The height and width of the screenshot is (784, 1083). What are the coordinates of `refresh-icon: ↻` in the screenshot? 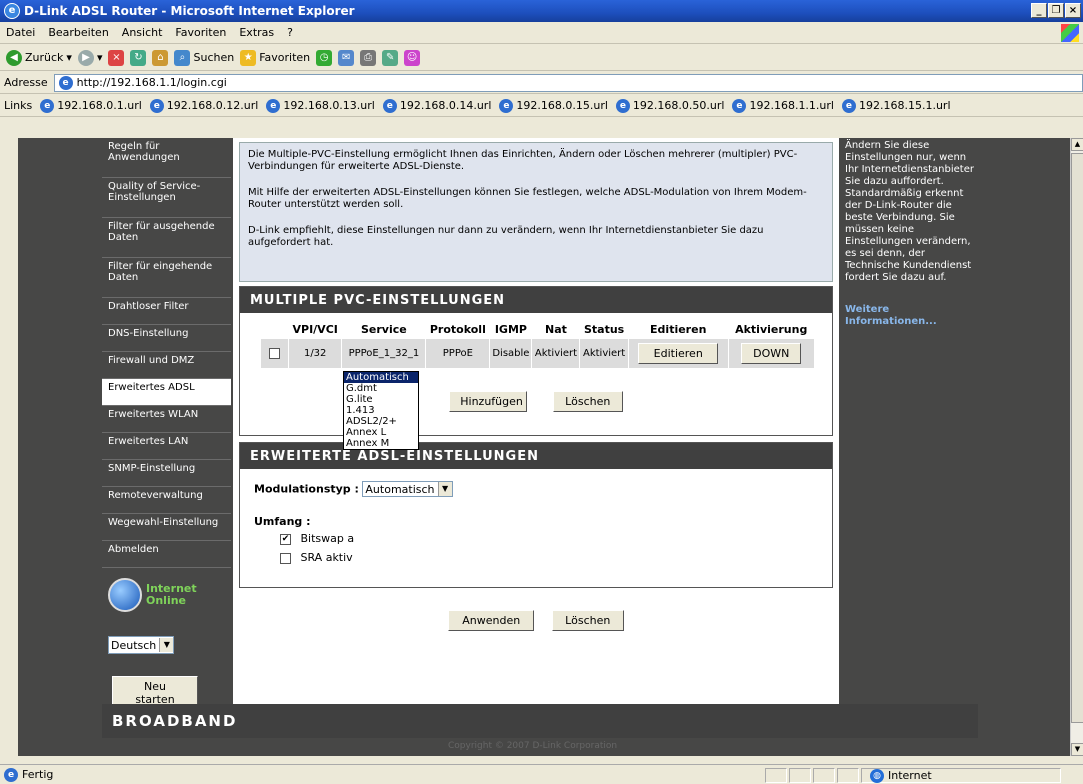 It's located at (138, 57).